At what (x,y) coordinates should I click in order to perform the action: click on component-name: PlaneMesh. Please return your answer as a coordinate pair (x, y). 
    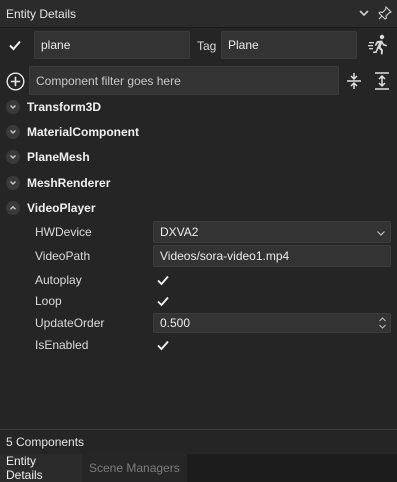
    Looking at the image, I should click on (58, 157).